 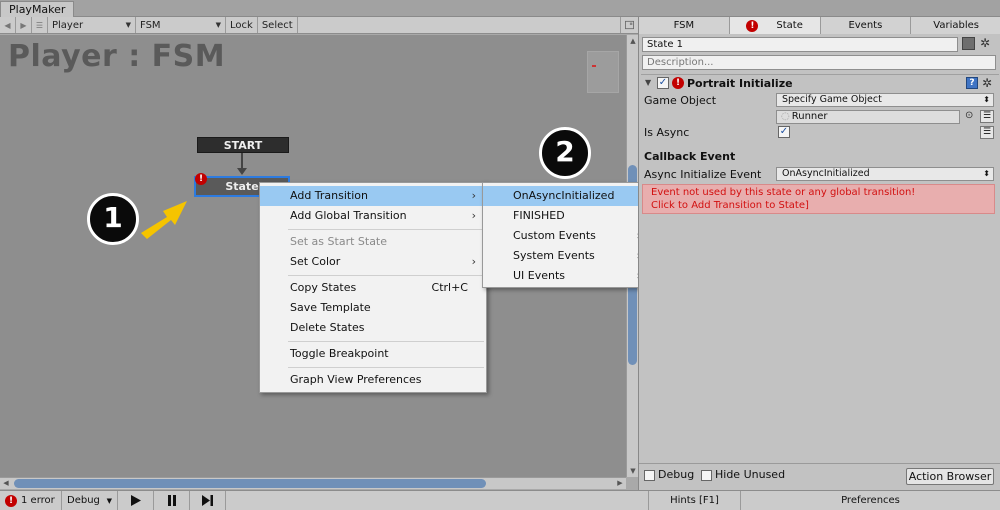 What do you see at coordinates (278, 25) in the screenshot?
I see `select-button: Select` at bounding box center [278, 25].